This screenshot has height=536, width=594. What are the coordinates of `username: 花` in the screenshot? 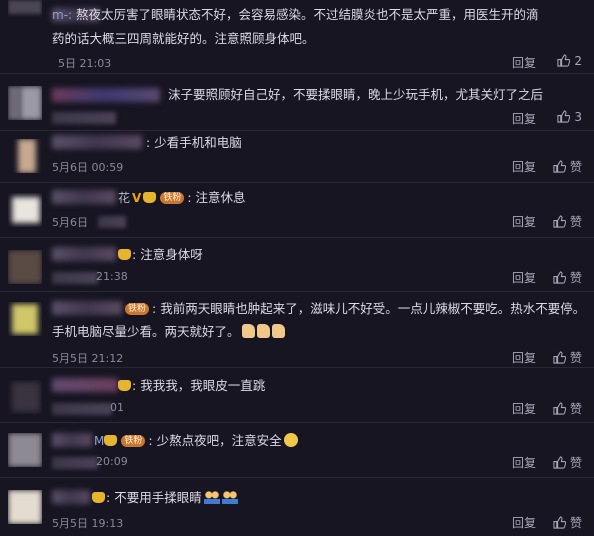 It's located at (124, 198).